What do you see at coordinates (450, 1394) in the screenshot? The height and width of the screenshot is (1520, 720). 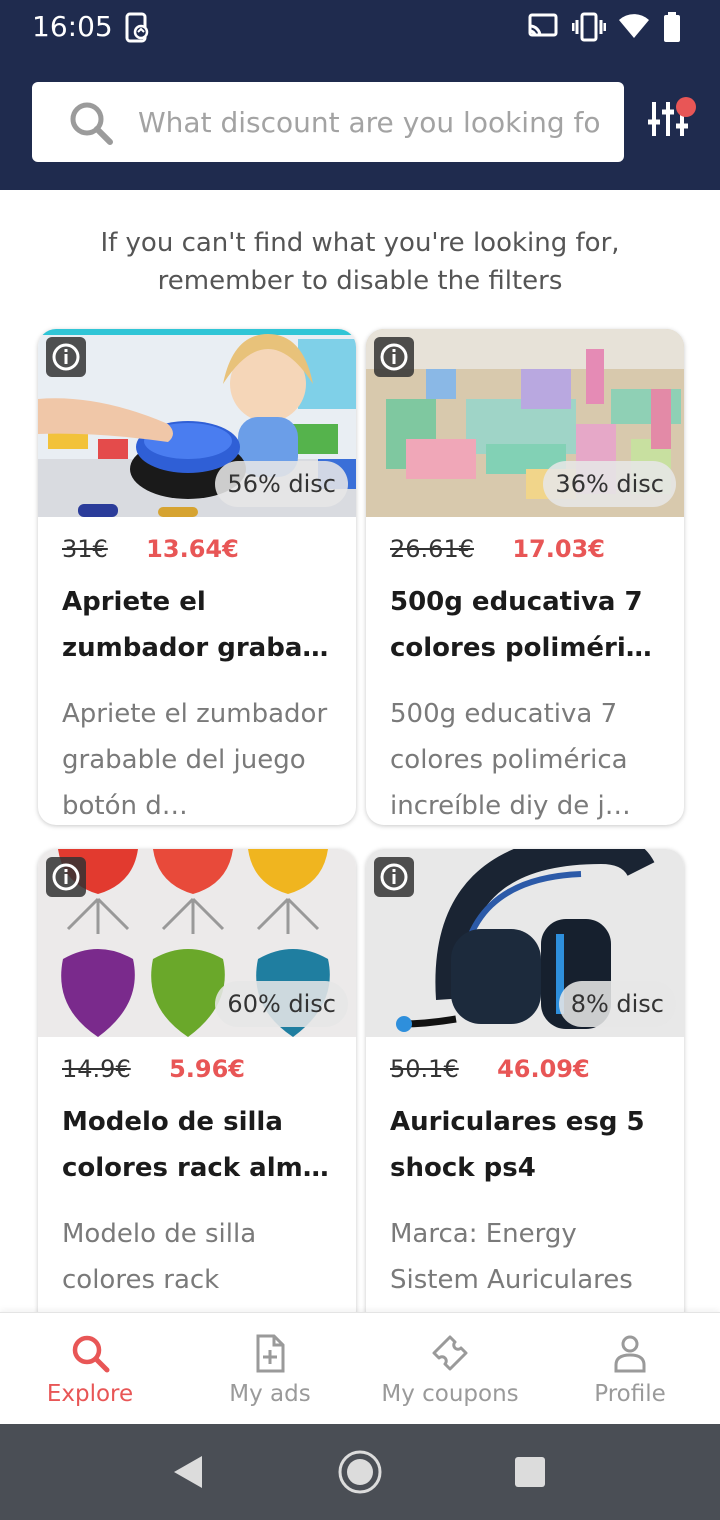 I see `nav-label: My coupons` at bounding box center [450, 1394].